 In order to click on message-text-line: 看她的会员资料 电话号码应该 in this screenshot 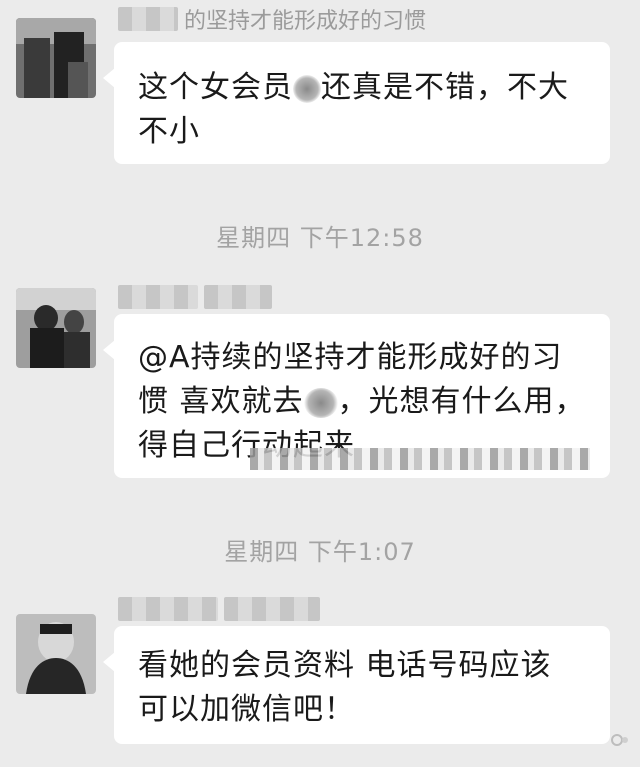, I will do `click(345, 665)`.